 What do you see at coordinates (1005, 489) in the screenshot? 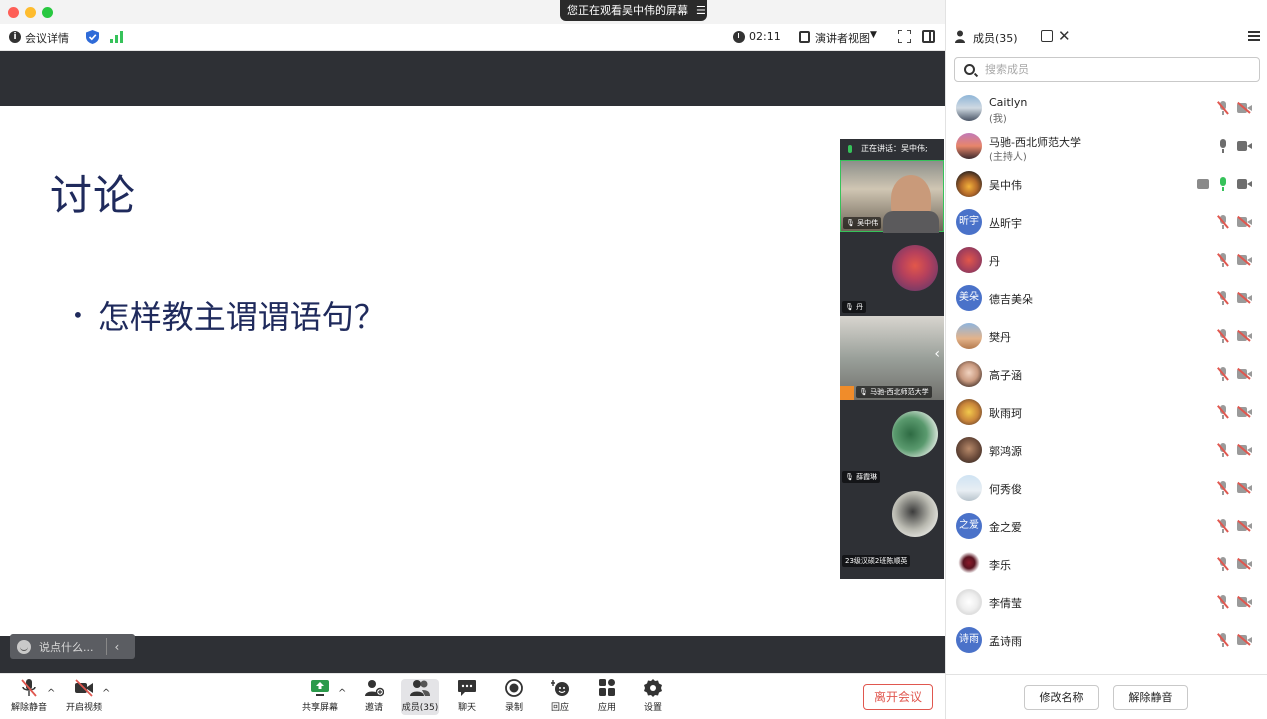
I see `member-name: 何秀俊` at bounding box center [1005, 489].